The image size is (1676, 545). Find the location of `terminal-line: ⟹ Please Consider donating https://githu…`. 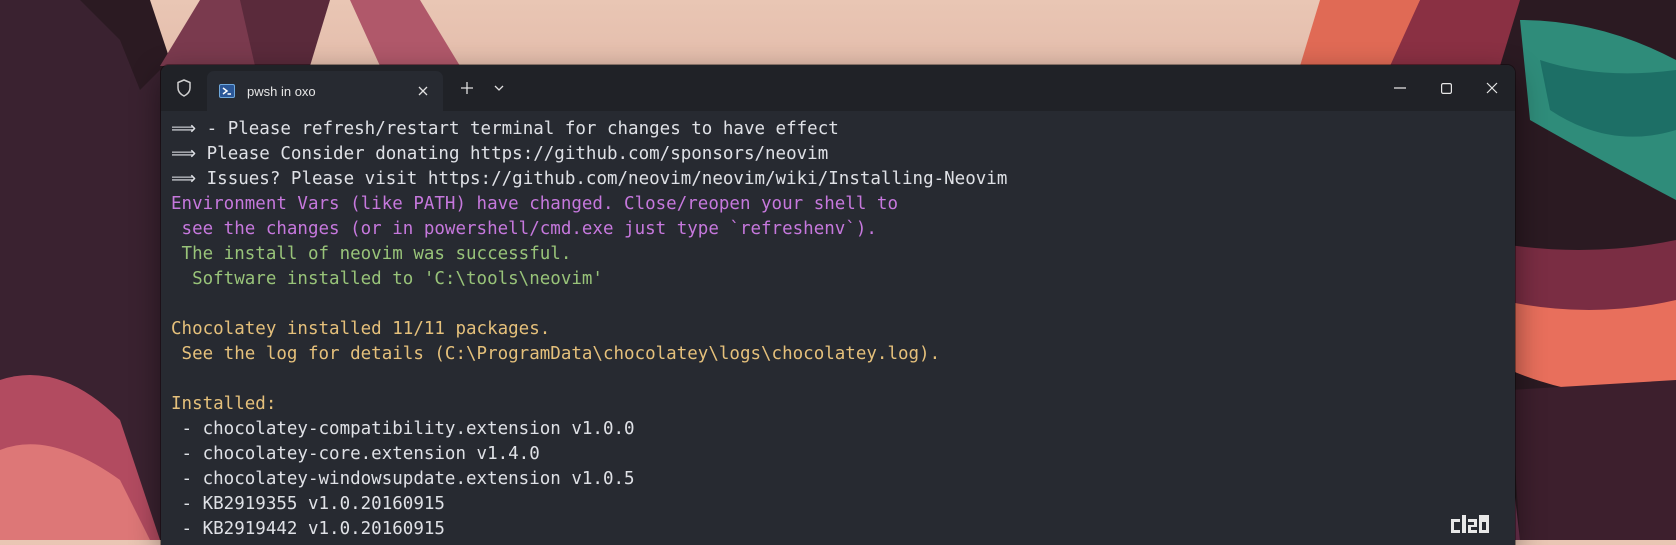

terminal-line: ⟹ Please Consider donating https://githu… is located at coordinates (500, 154).